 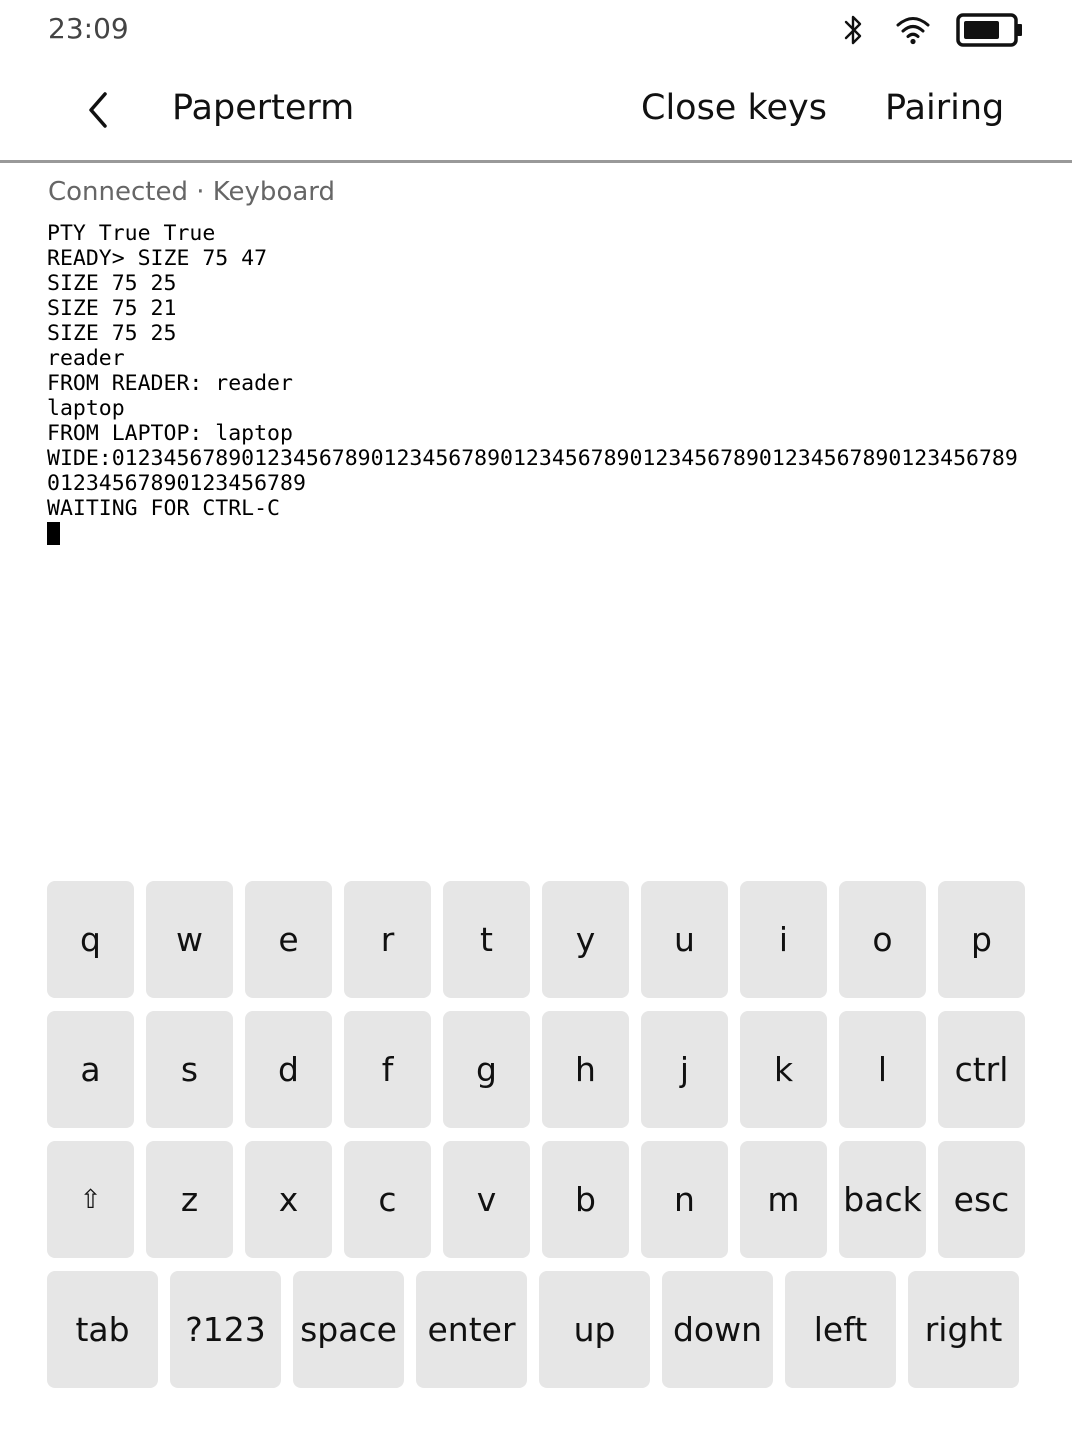 What do you see at coordinates (53, 533) in the screenshot?
I see `terminal-cursor` at bounding box center [53, 533].